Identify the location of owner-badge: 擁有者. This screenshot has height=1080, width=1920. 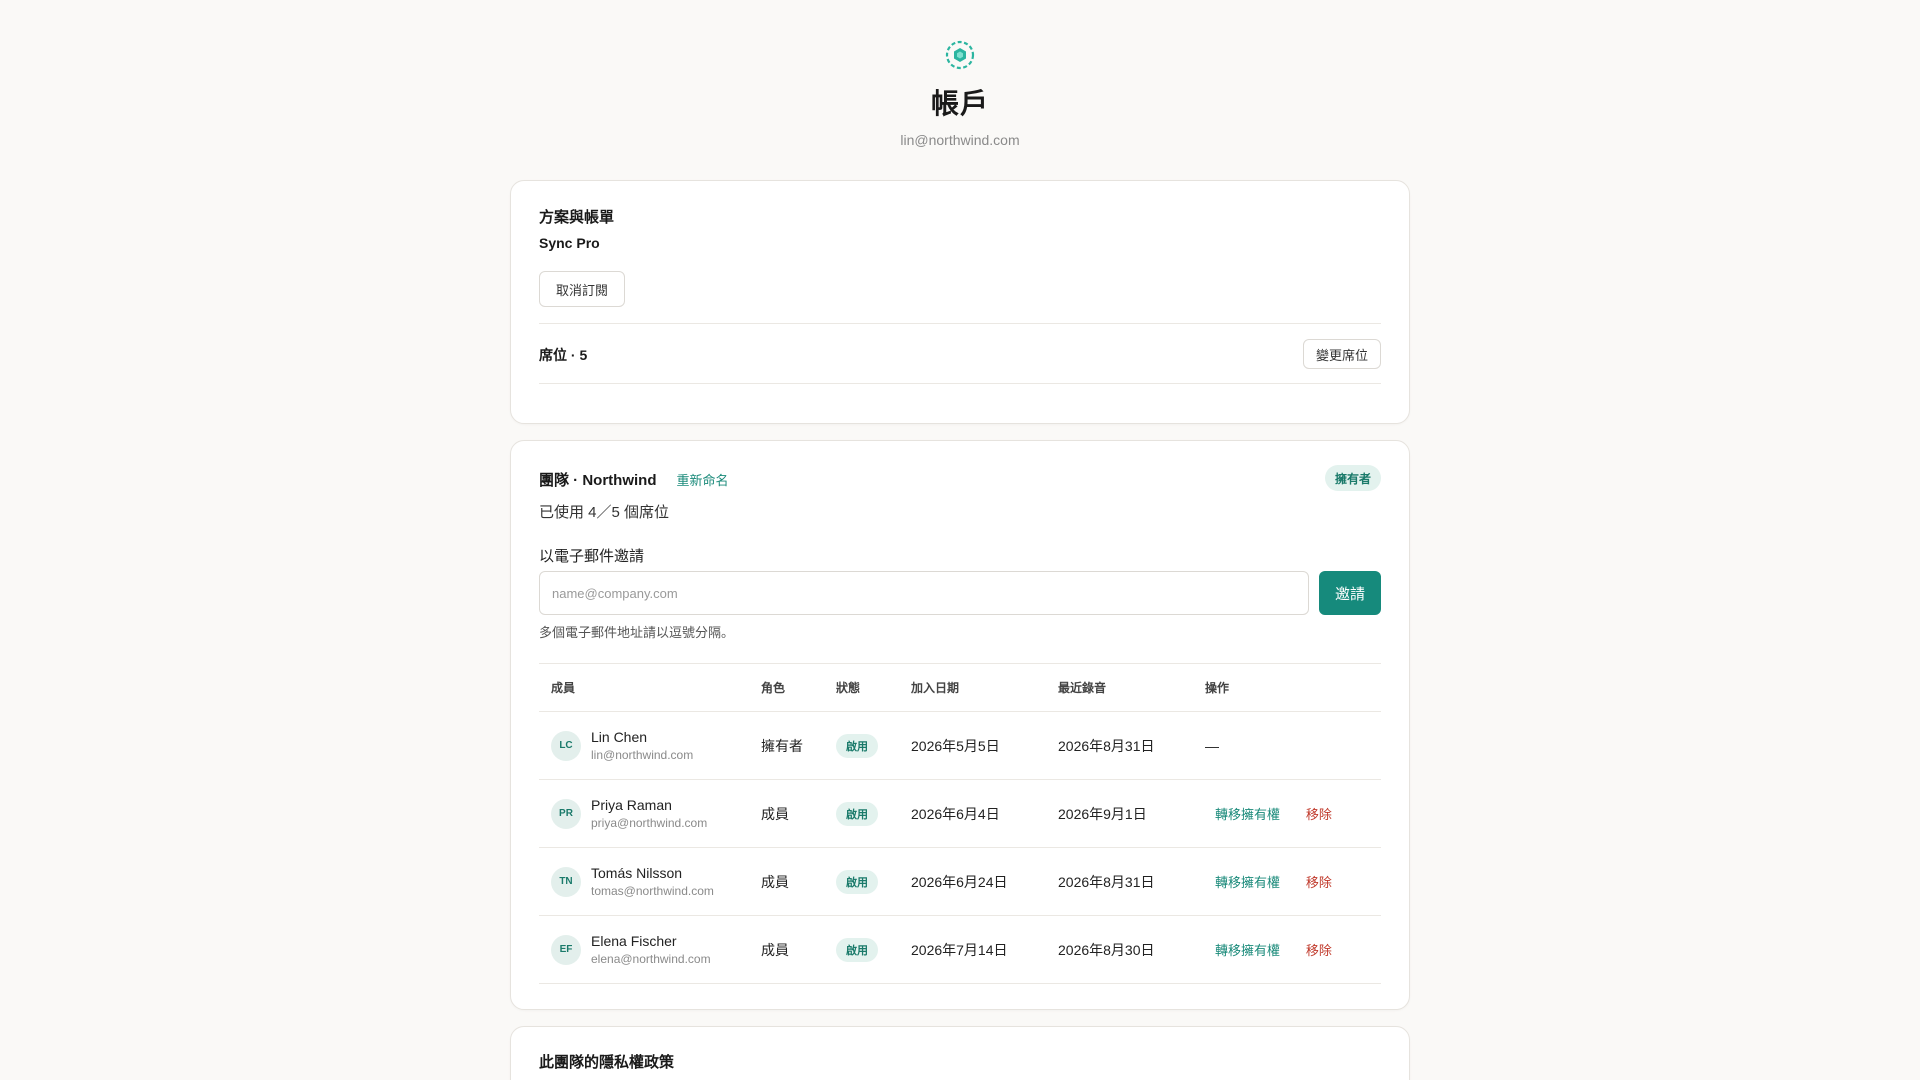
(1352, 478).